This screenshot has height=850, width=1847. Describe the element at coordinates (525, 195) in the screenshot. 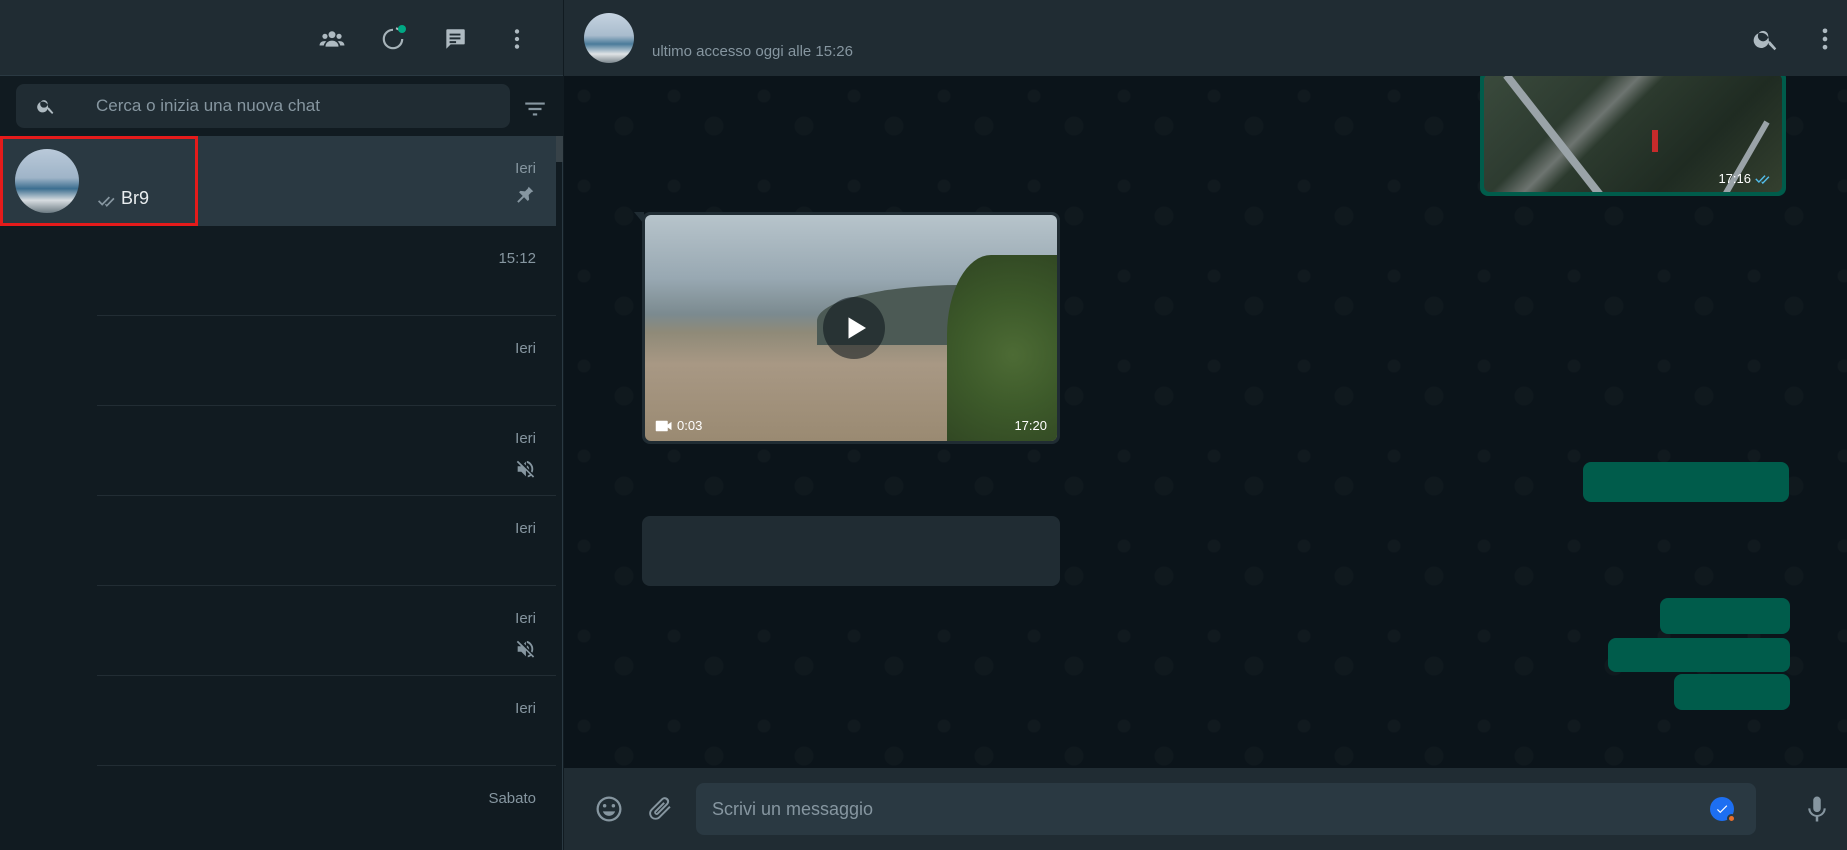

I see `pin-icon` at that location.